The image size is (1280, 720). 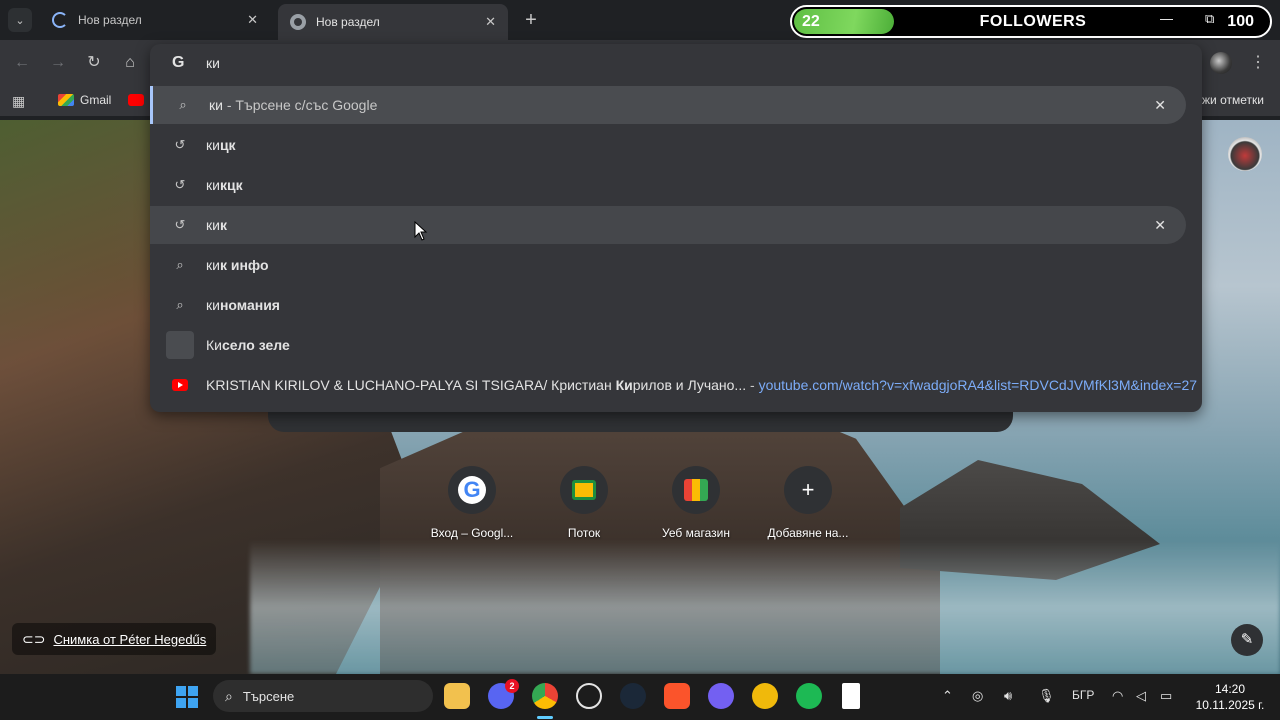 I want to click on wifi-icon: ◠, so click(x=1117, y=696).